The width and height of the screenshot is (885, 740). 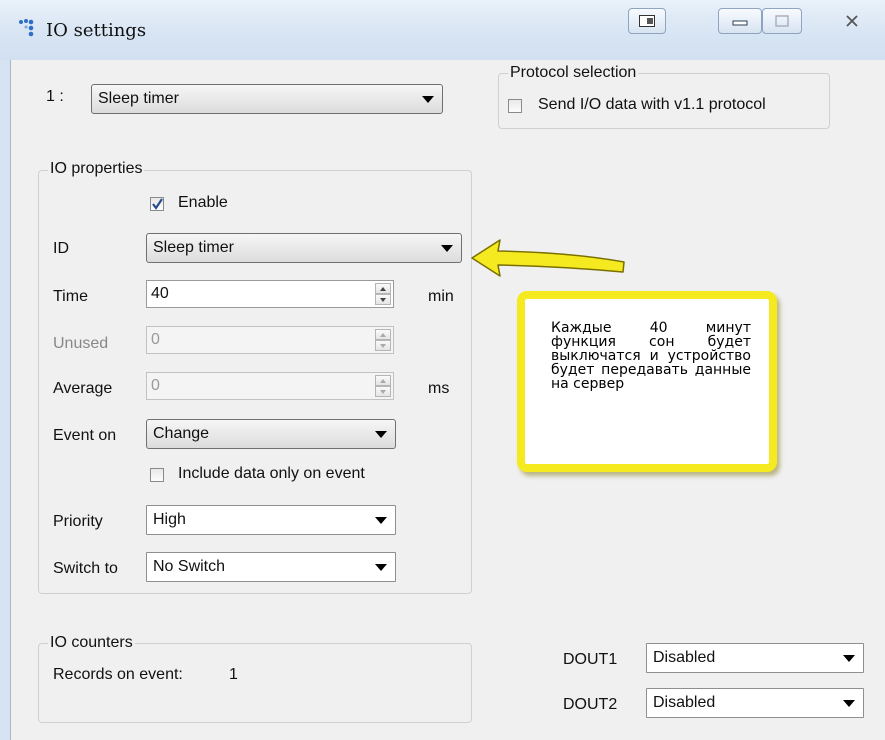 I want to click on window-title: IO settings, so click(x=96, y=30).